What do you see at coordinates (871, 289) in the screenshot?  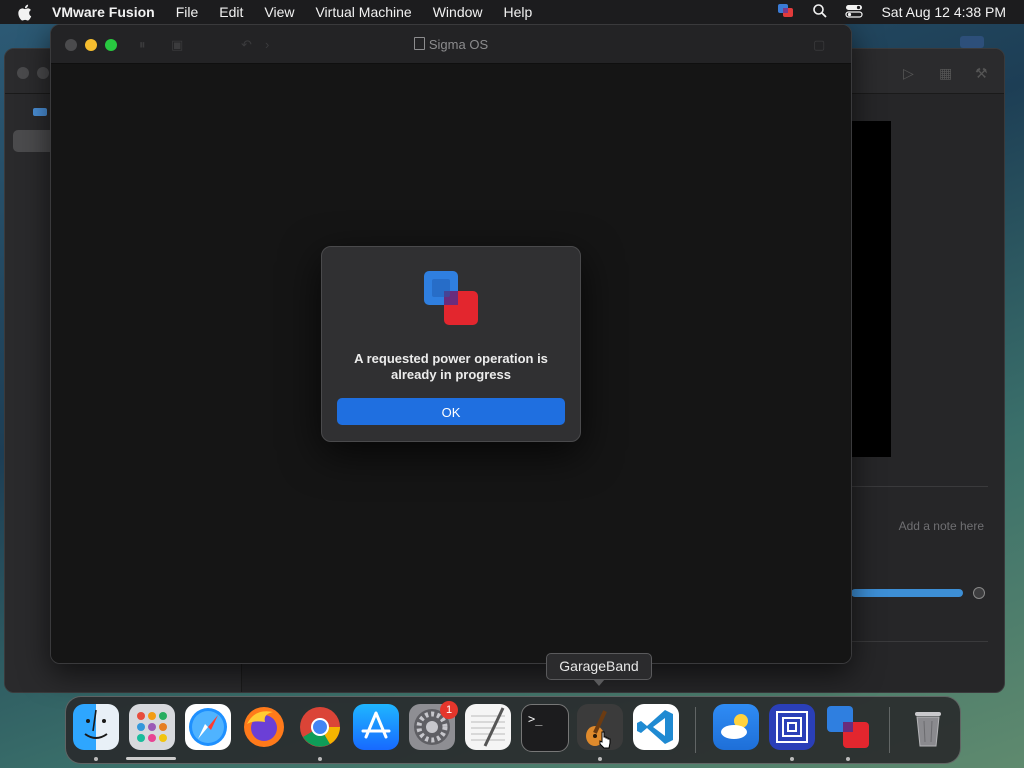 I see `vm-preview-thumbnail` at bounding box center [871, 289].